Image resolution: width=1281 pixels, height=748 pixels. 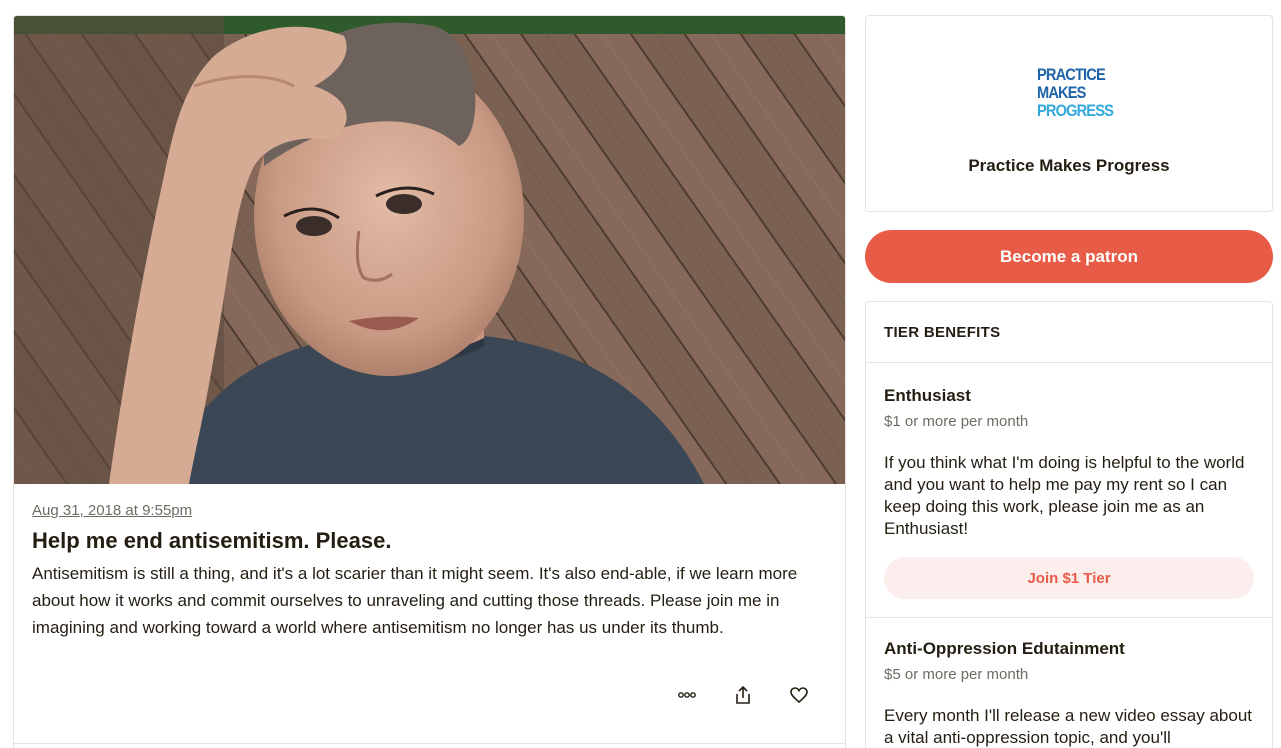 What do you see at coordinates (1069, 166) in the screenshot?
I see `creator-name: Practice Makes Progress` at bounding box center [1069, 166].